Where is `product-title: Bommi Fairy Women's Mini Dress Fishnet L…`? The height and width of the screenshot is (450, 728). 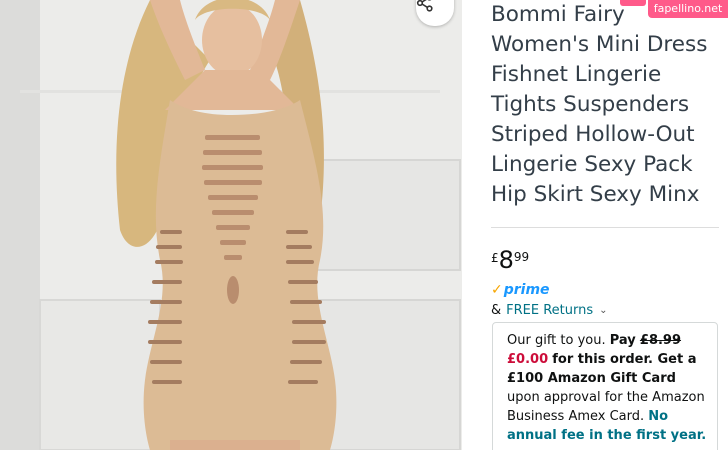 product-title: Bommi Fairy Women's Mini Dress Fishnet L… is located at coordinates (607, 105).